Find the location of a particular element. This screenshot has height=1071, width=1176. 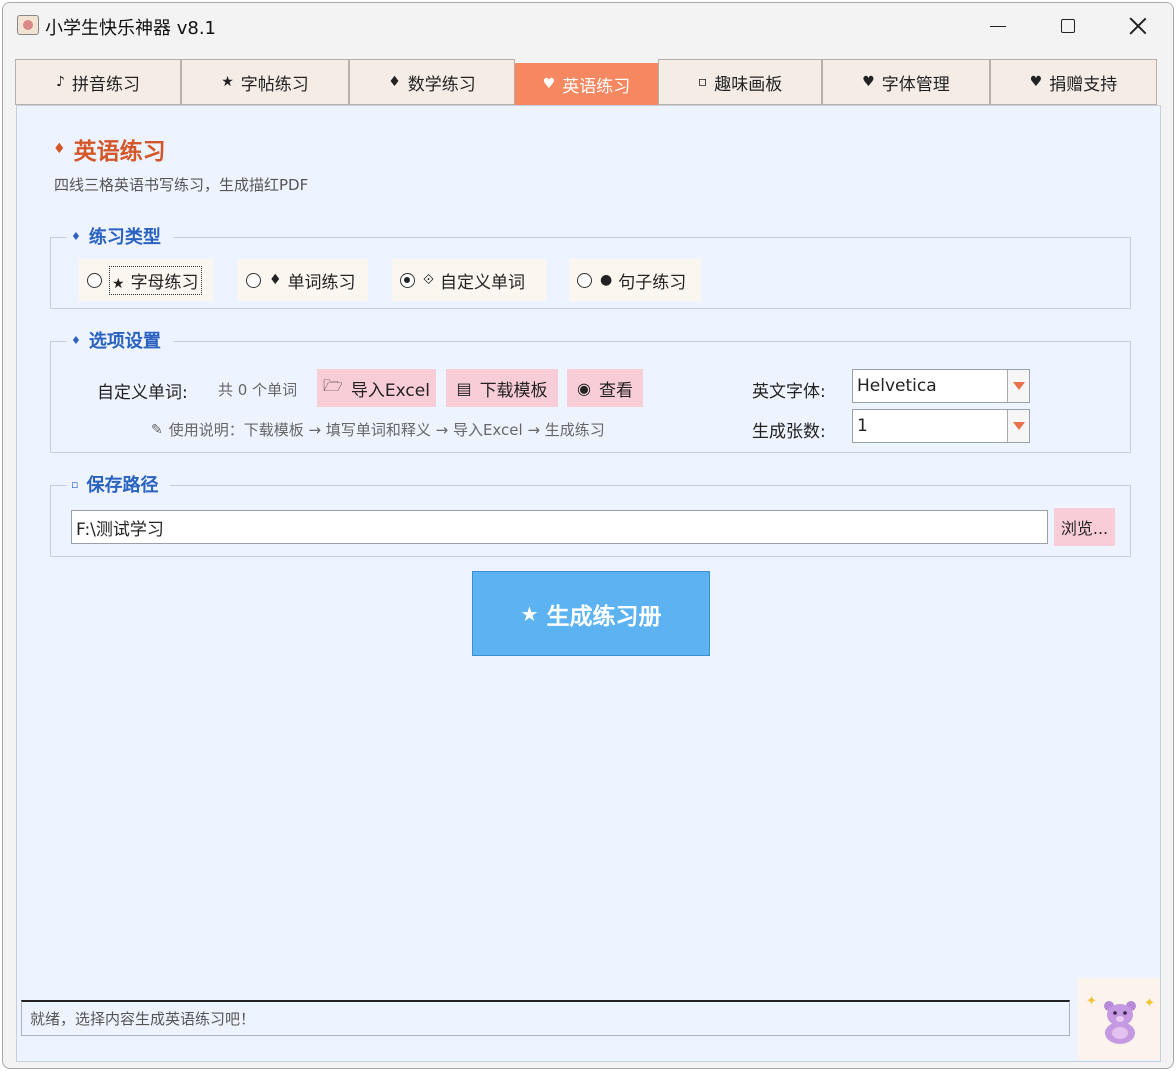

tab-drawing: ▫ 趣味画板 is located at coordinates (740, 82).